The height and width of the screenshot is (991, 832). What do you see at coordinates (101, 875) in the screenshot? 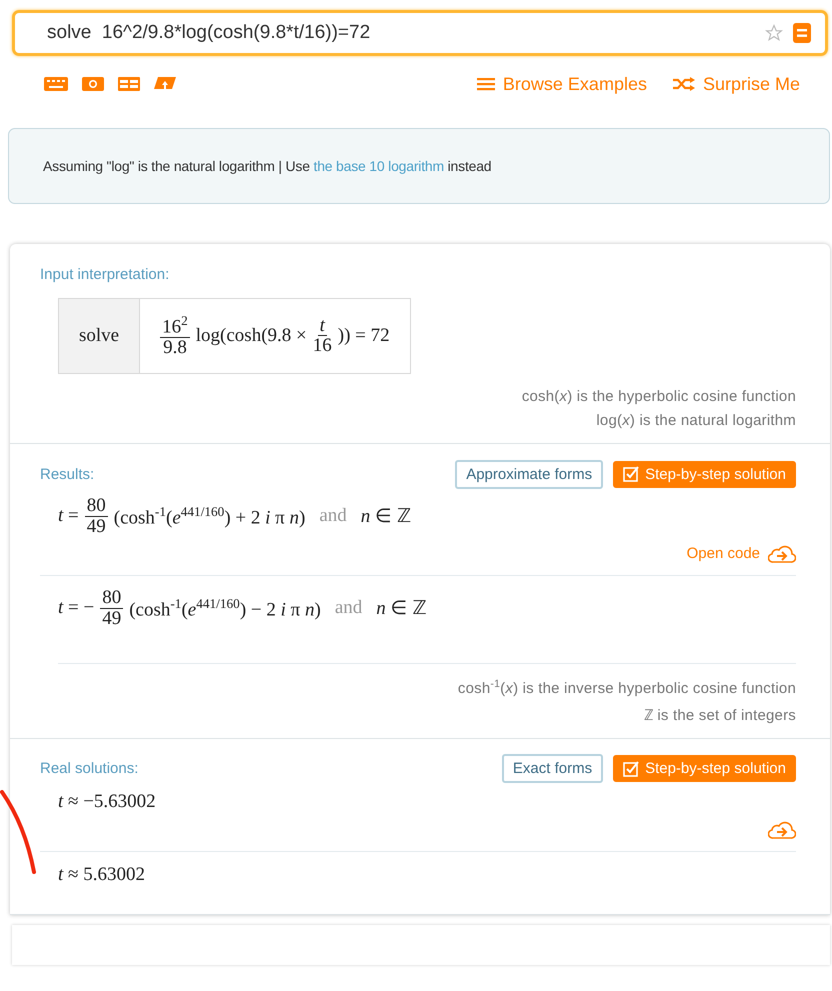
I see `formula: t ≈ 5.63002` at bounding box center [101, 875].